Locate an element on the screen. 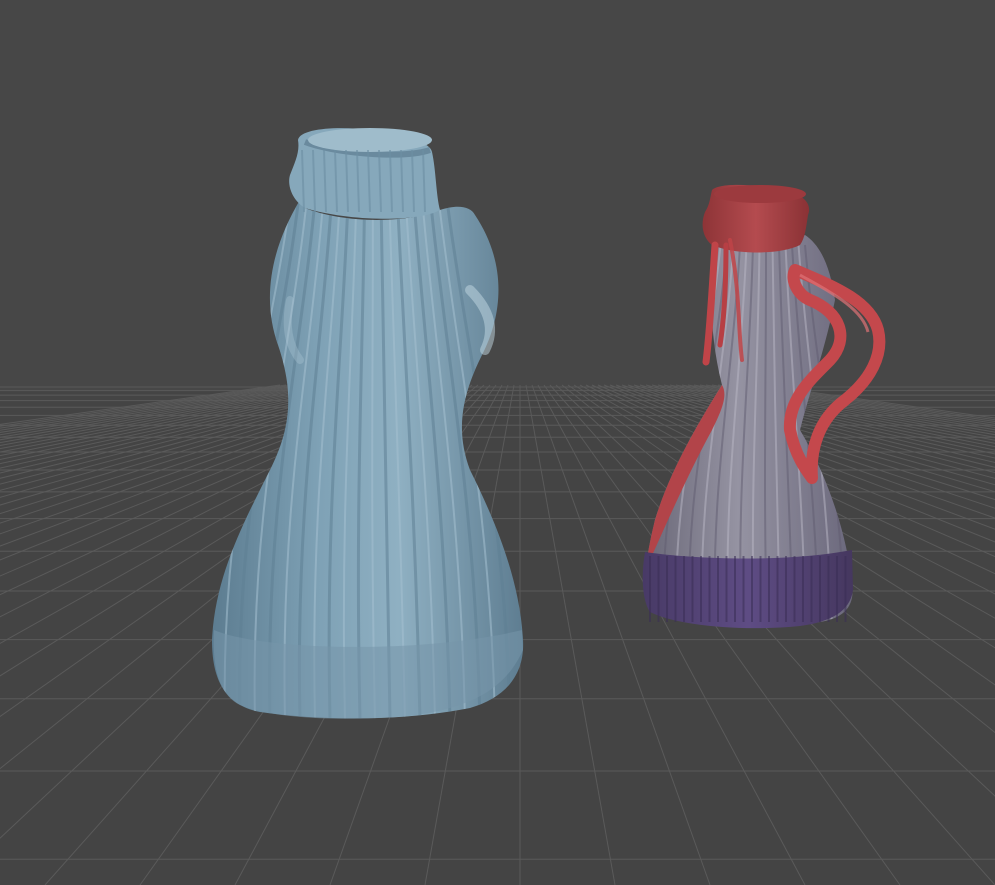  colorid-collar-opening is located at coordinates (760, 194).